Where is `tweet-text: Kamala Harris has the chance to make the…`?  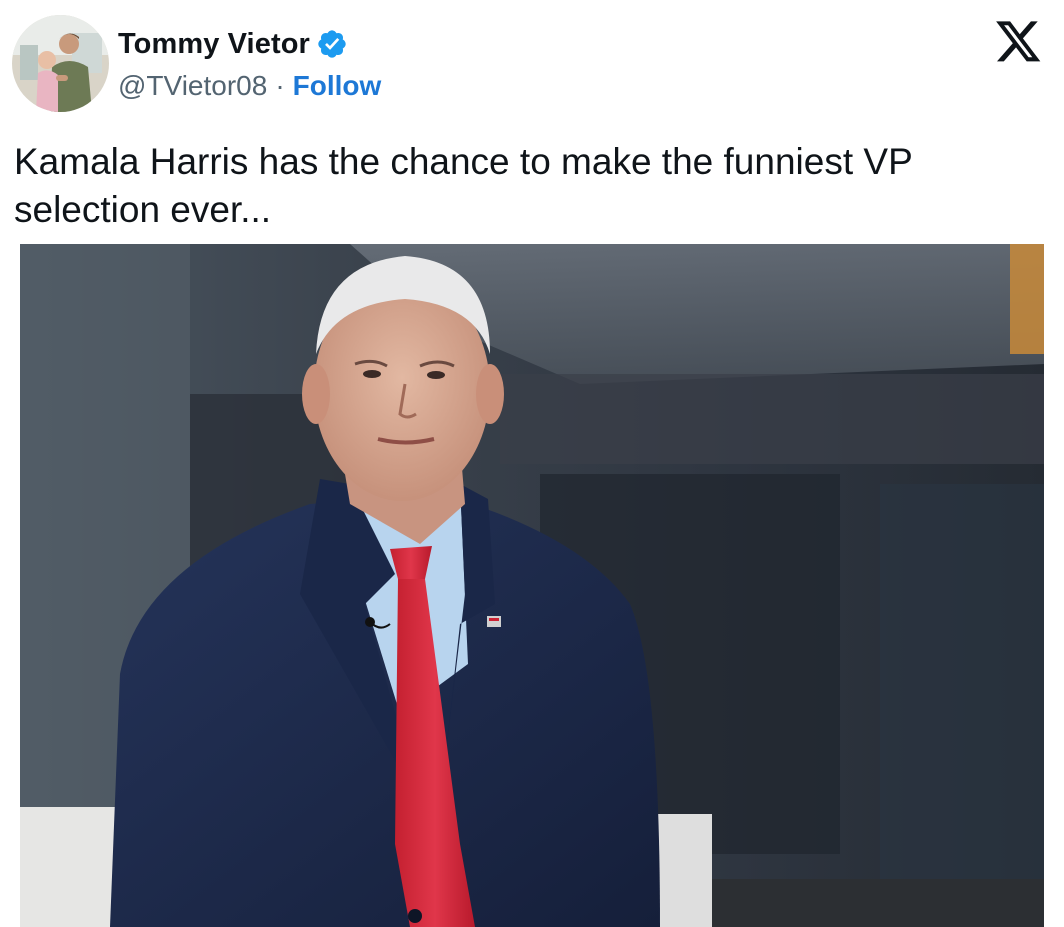
tweet-text: Kamala Harris has the chance to make the… is located at coordinates (463, 185).